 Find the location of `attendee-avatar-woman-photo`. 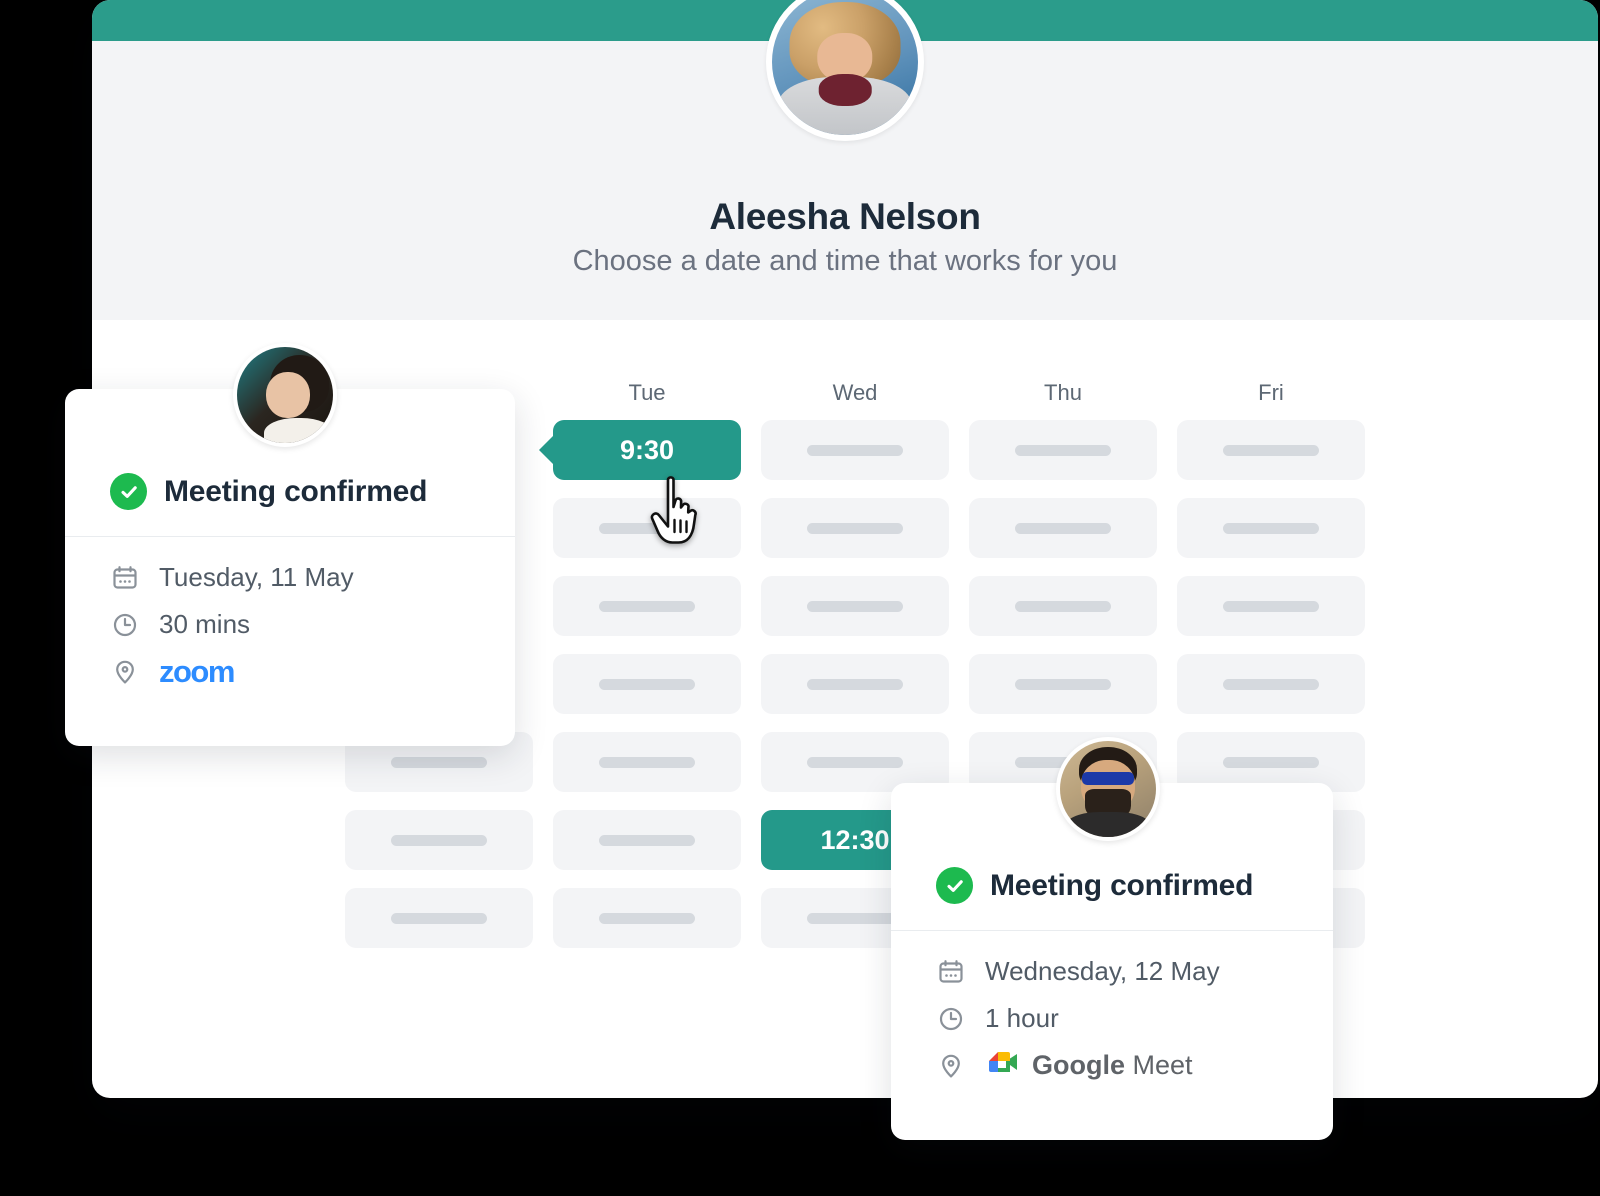

attendee-avatar-woman-photo is located at coordinates (285, 395).